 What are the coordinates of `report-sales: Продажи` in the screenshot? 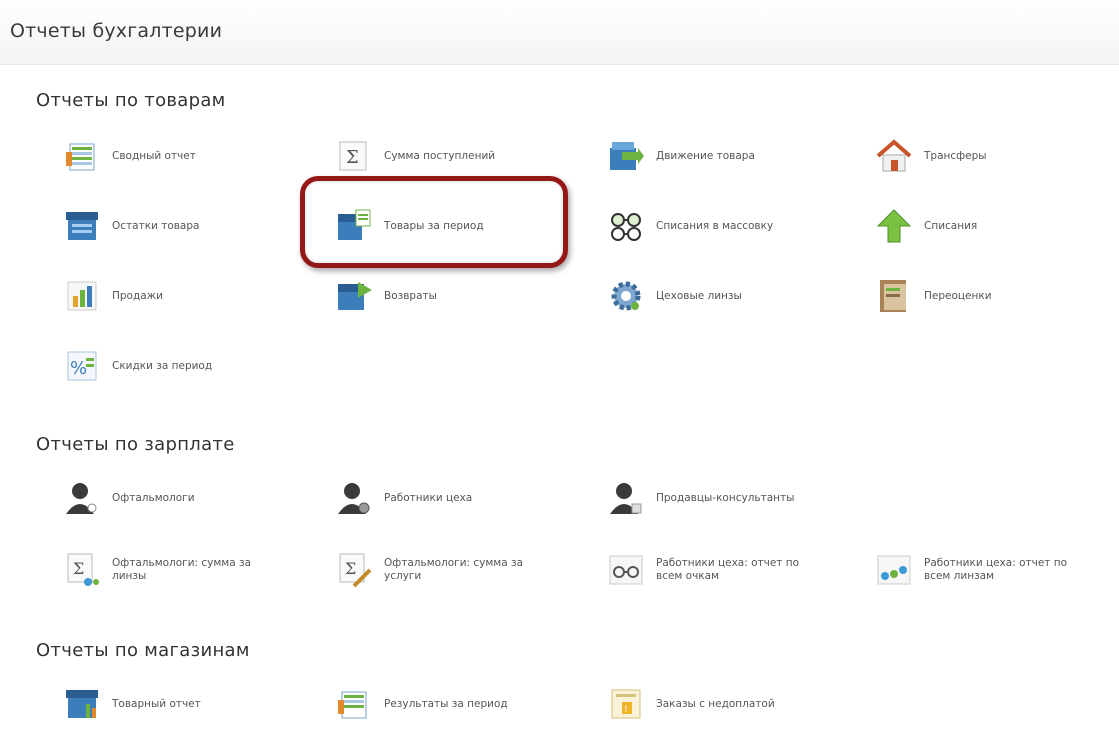 It's located at (113, 296).